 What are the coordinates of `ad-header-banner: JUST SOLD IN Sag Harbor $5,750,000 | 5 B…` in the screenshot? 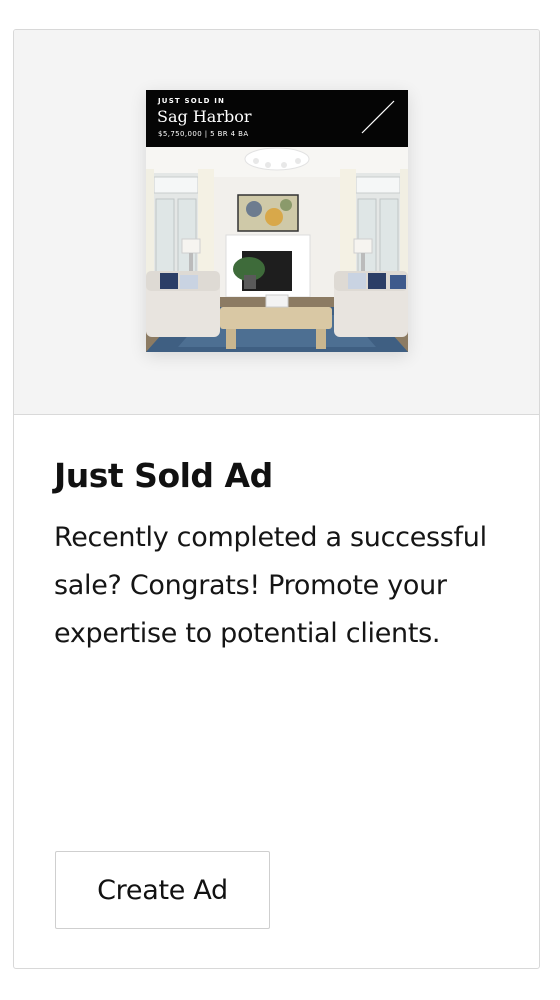 It's located at (277, 118).